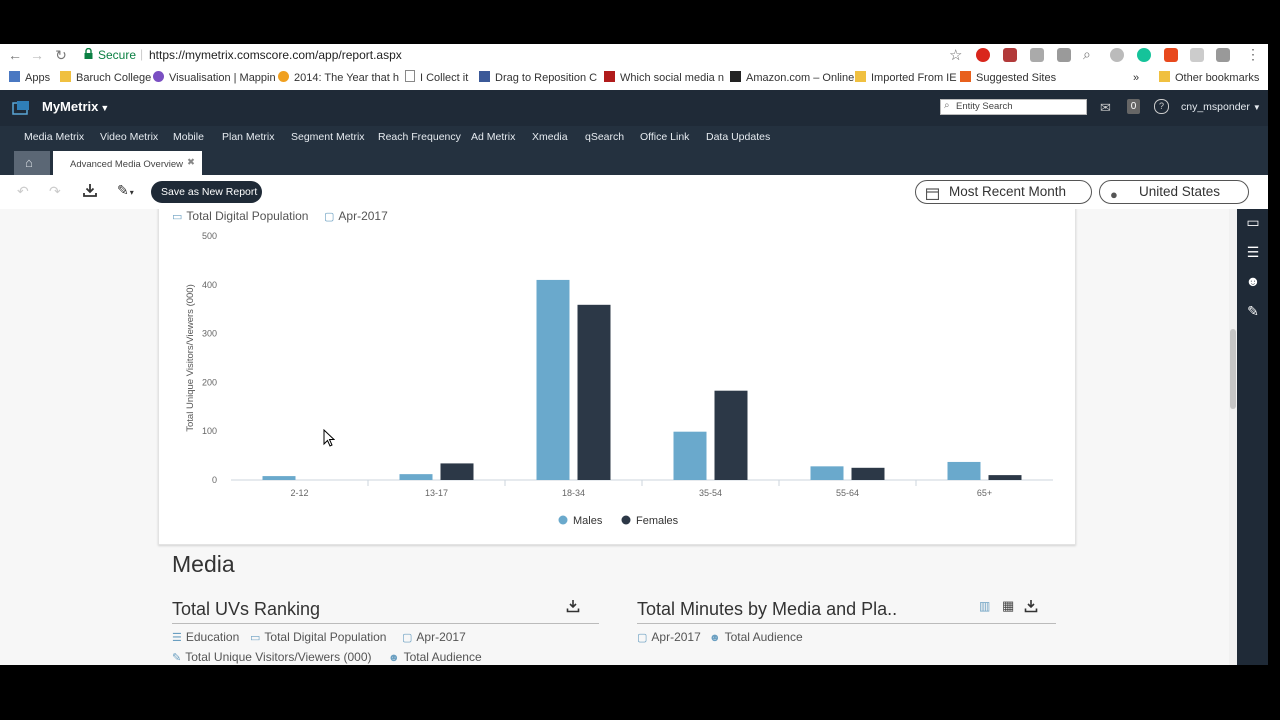  Describe the element at coordinates (209, 382) in the screenshot. I see `y-tick-label: 200` at that location.